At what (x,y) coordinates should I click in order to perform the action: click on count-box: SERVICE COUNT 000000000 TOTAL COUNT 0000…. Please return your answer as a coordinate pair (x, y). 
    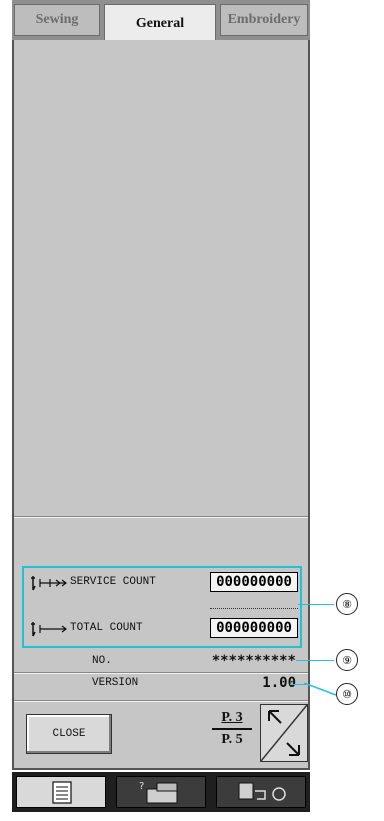
    Looking at the image, I should click on (162, 607).